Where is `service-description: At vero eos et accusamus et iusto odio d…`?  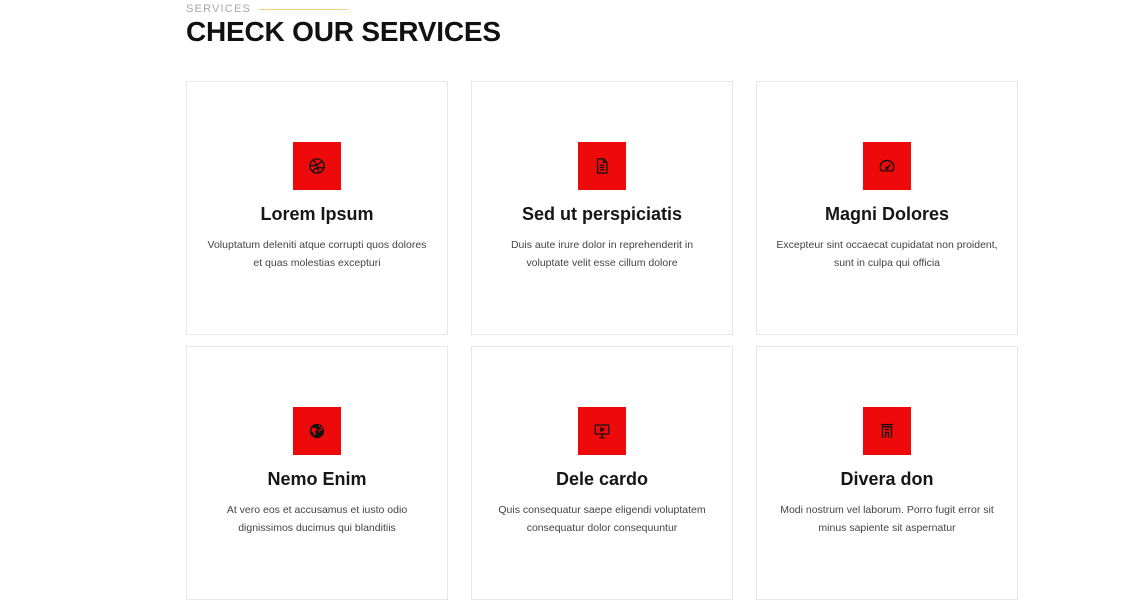
service-description: At vero eos et accusamus et iusto odio d… is located at coordinates (317, 519).